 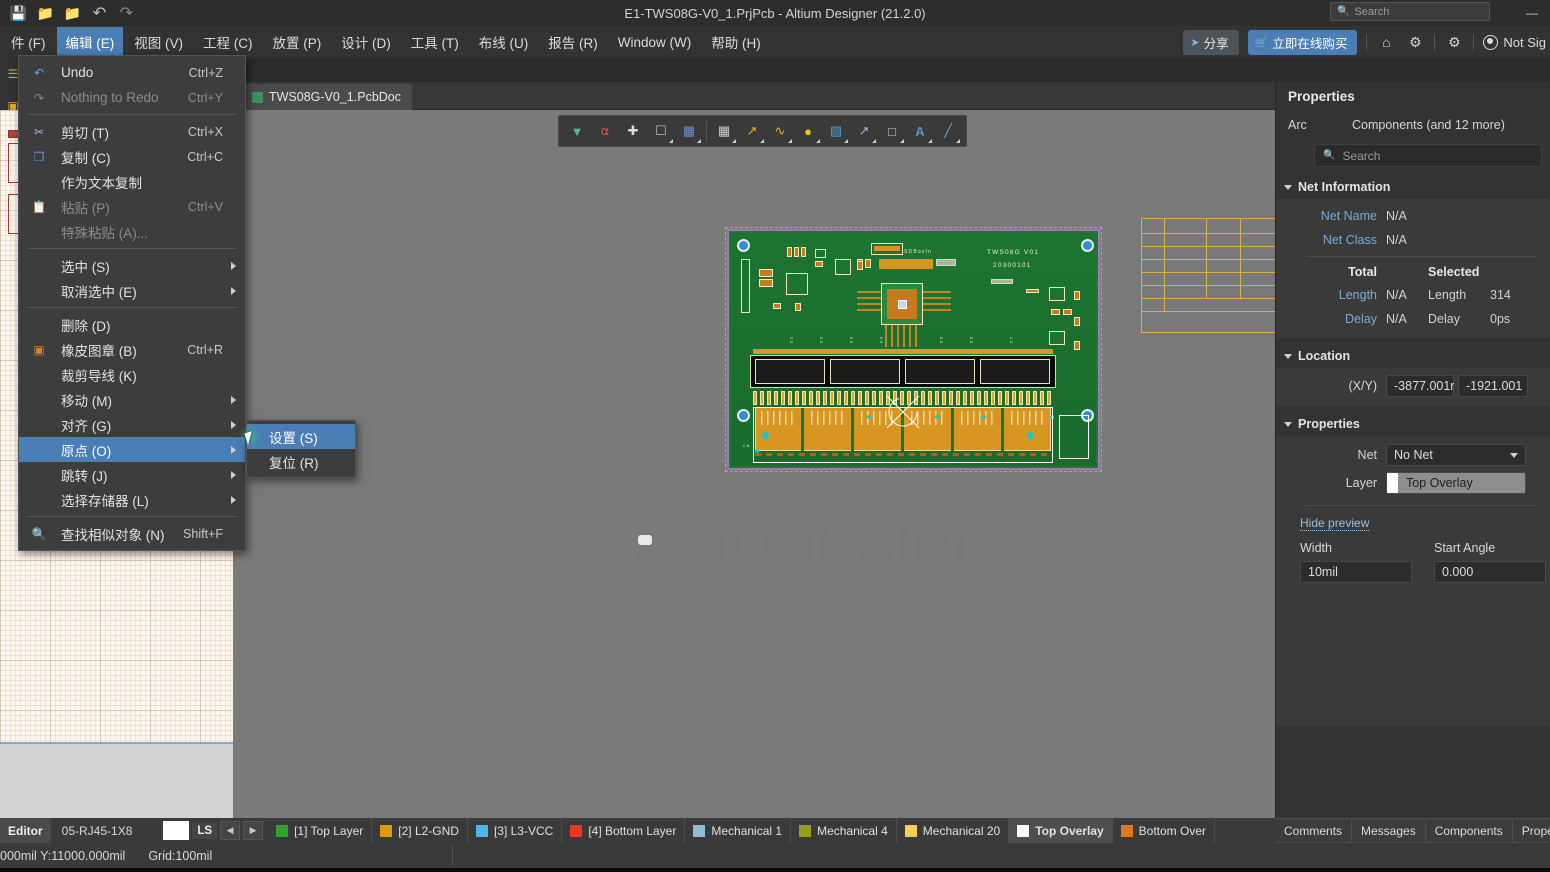 I want to click on bottom-panel-tabs: Comments Messages Components Propert, so click(x=1412, y=830).